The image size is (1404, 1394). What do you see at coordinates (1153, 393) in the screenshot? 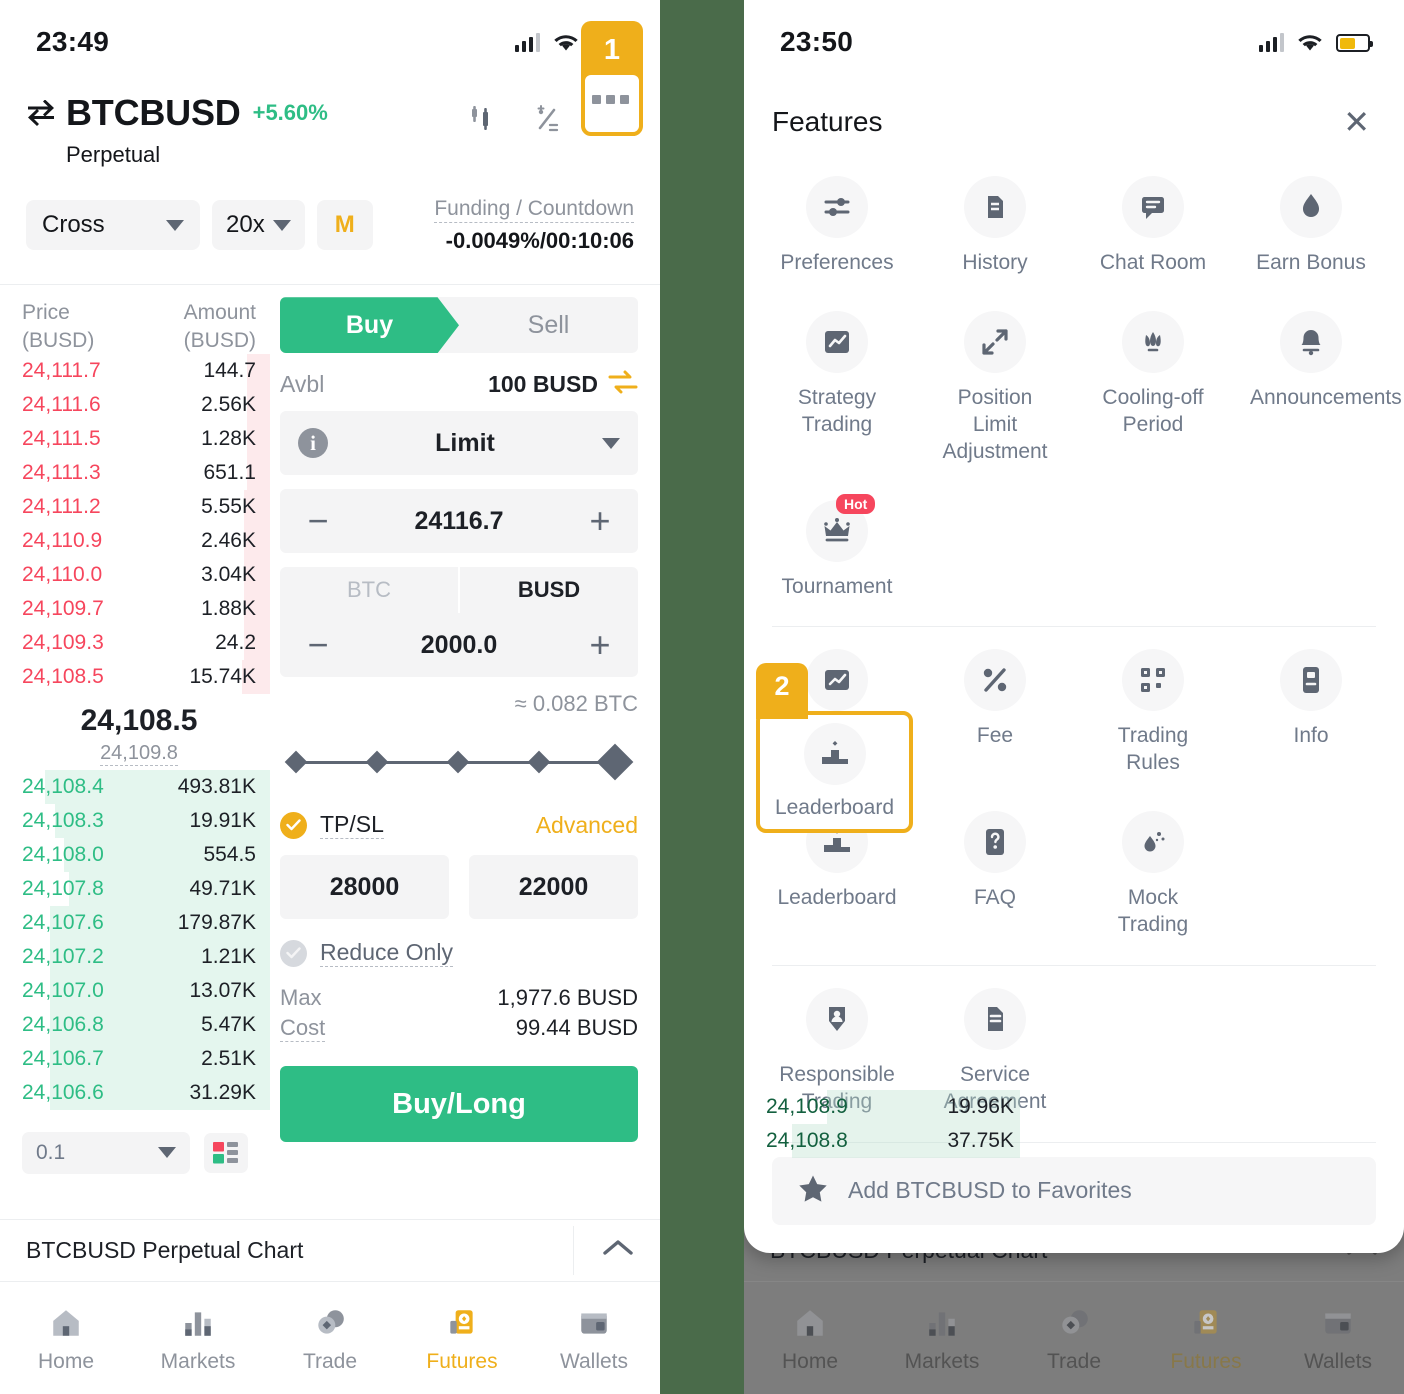
I see `feature-cooling-off-period: Cooling-off Period` at bounding box center [1153, 393].